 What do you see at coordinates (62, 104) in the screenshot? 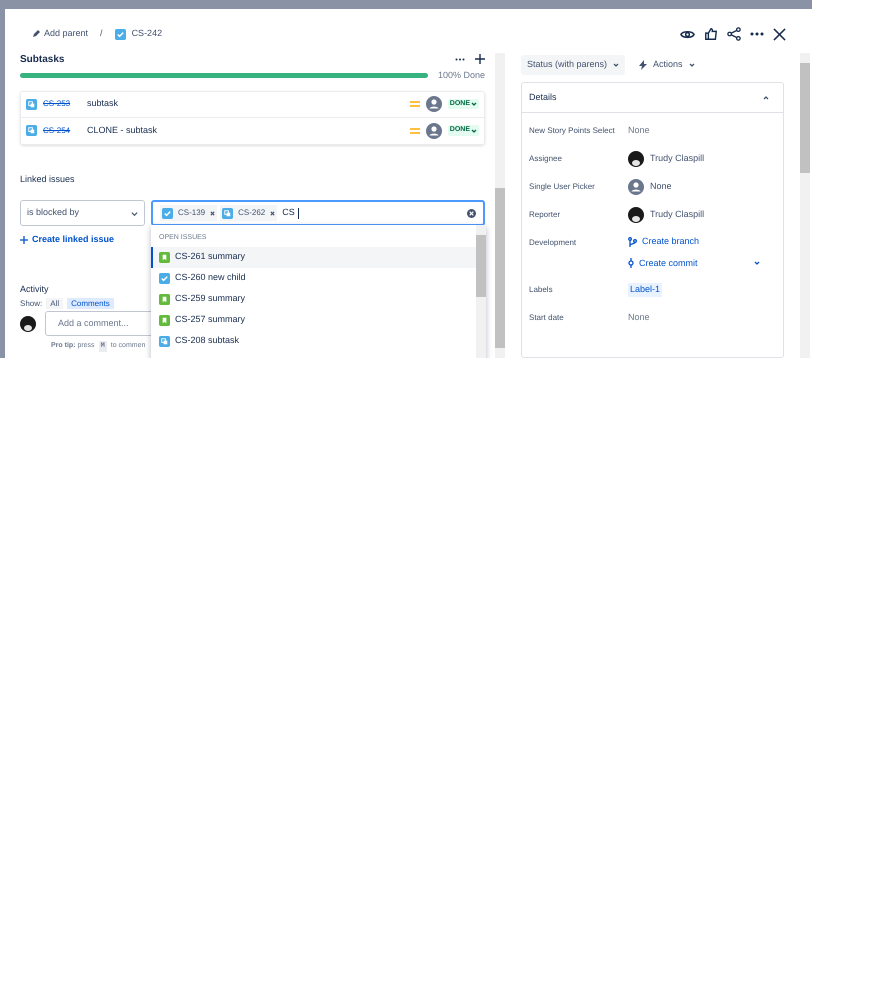
I see `issue-key-link: CS-253` at bounding box center [62, 104].